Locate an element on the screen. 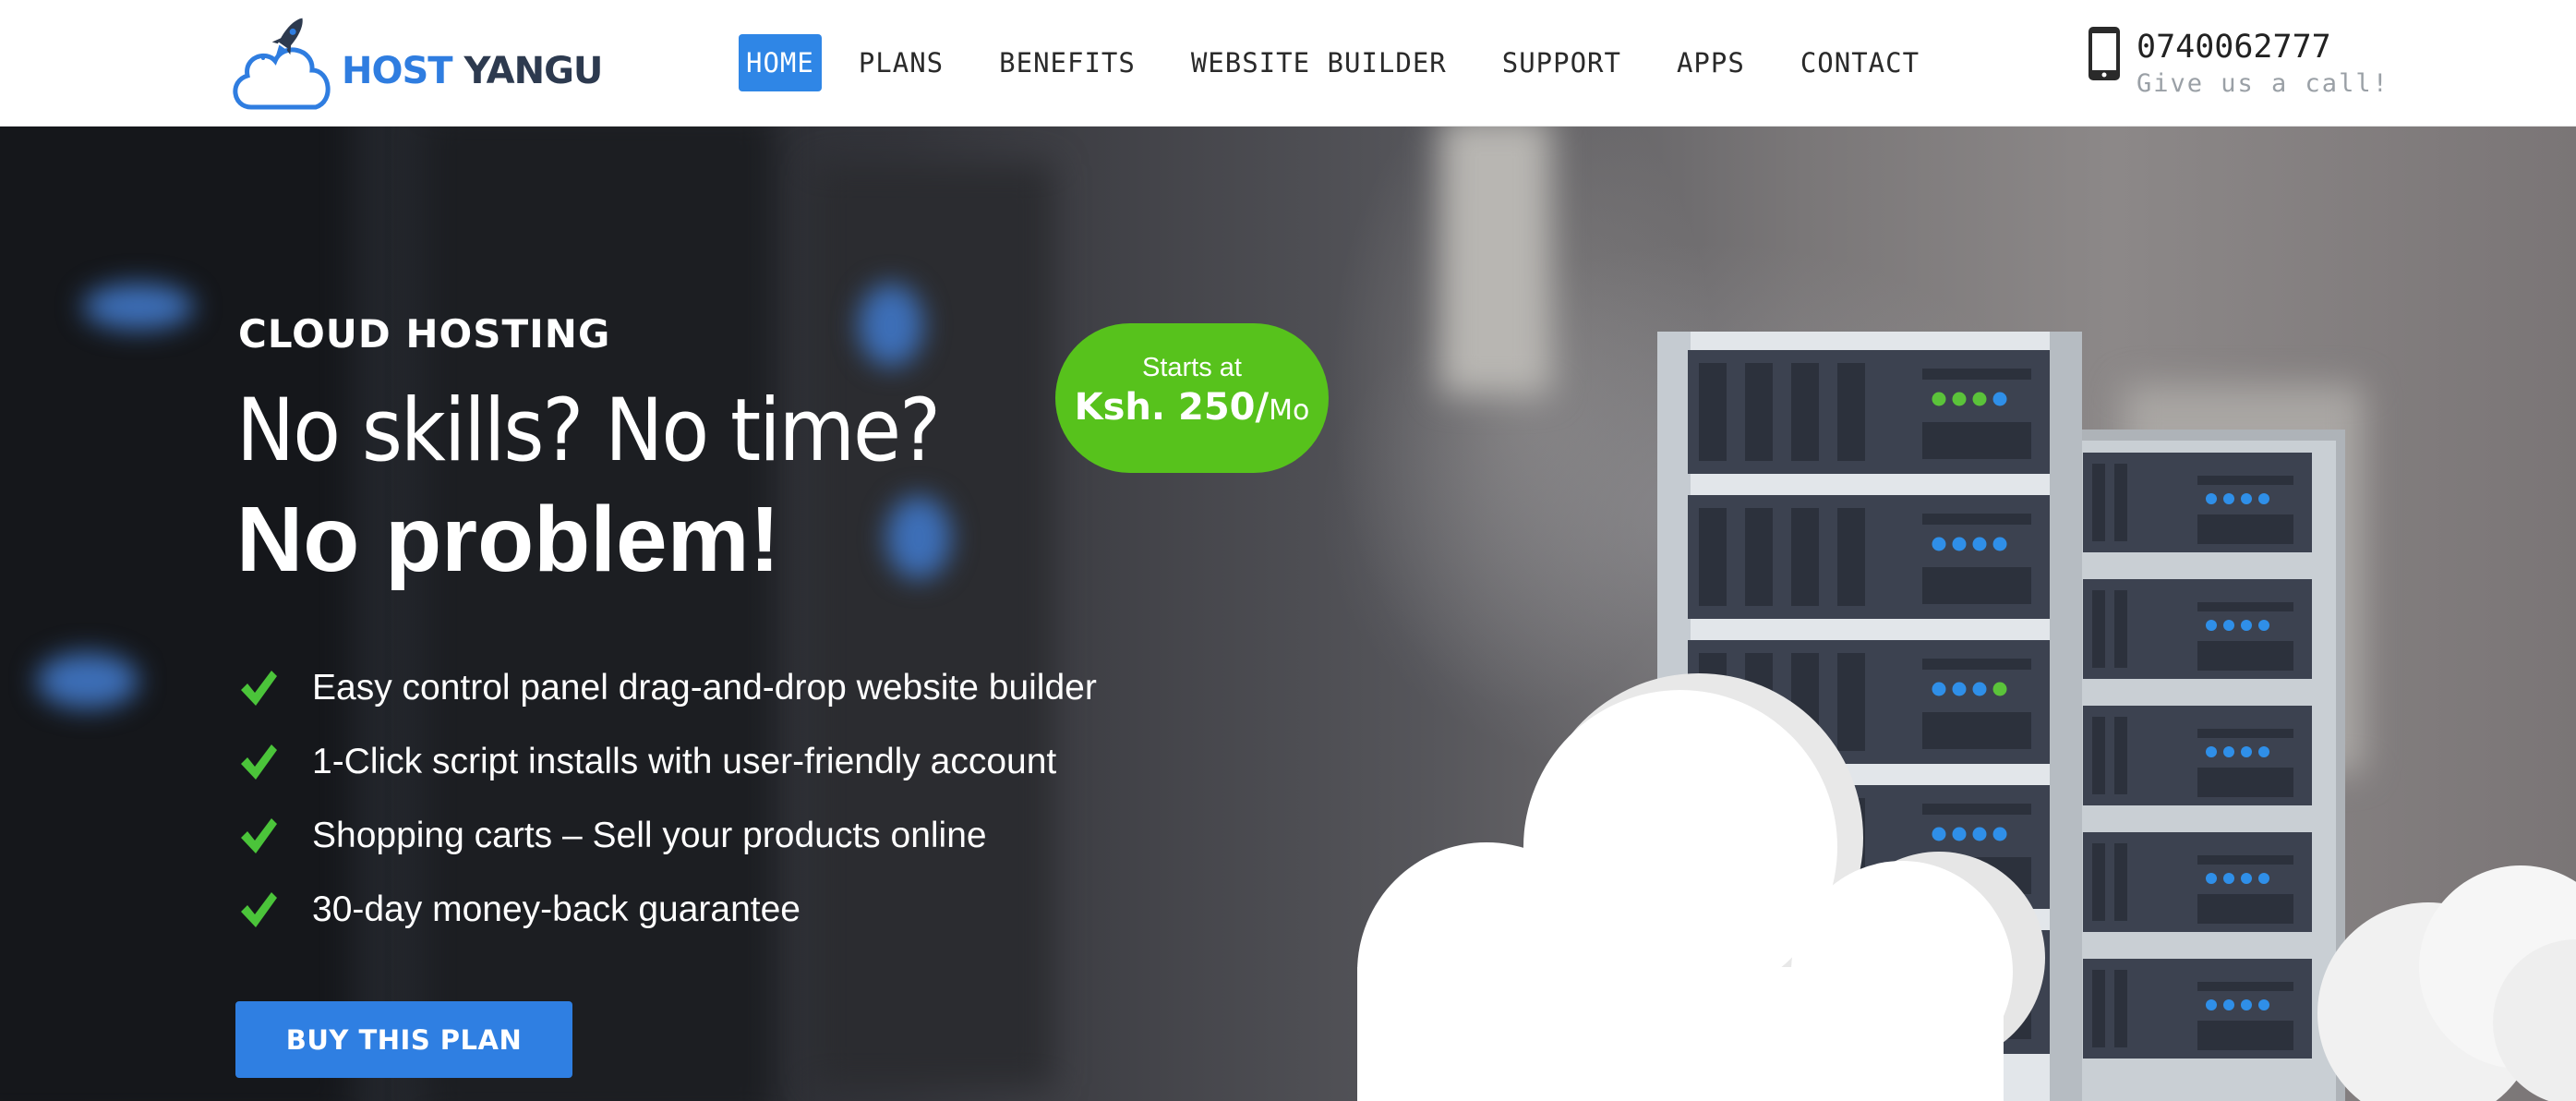  phone-contact: 0740062777 Give us a call! is located at coordinates (2315, 66).